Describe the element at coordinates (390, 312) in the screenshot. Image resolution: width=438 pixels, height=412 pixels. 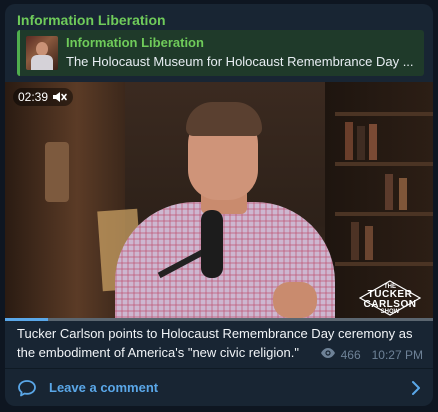
I see `watermark-bottom: SHOW` at that location.